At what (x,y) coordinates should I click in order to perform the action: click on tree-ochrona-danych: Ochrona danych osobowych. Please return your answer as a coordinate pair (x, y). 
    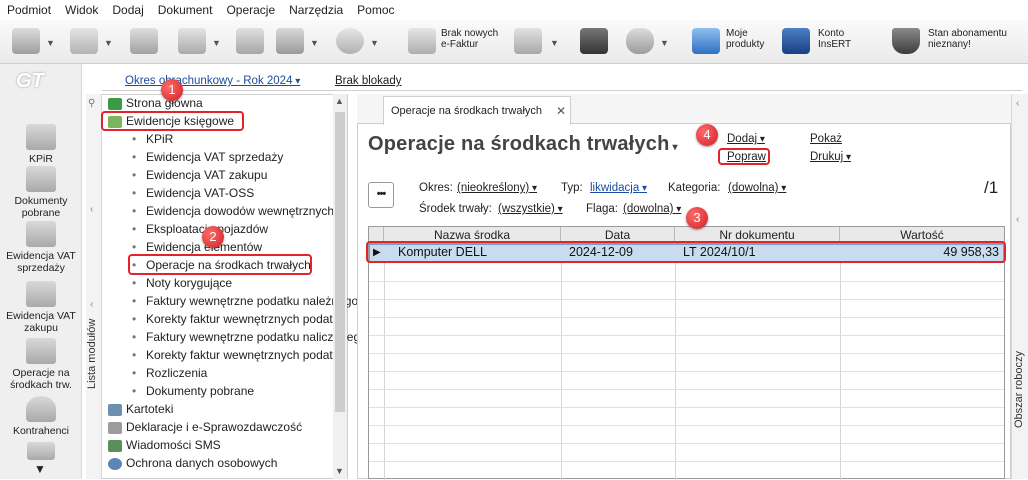
    Looking at the image, I should click on (223, 463).